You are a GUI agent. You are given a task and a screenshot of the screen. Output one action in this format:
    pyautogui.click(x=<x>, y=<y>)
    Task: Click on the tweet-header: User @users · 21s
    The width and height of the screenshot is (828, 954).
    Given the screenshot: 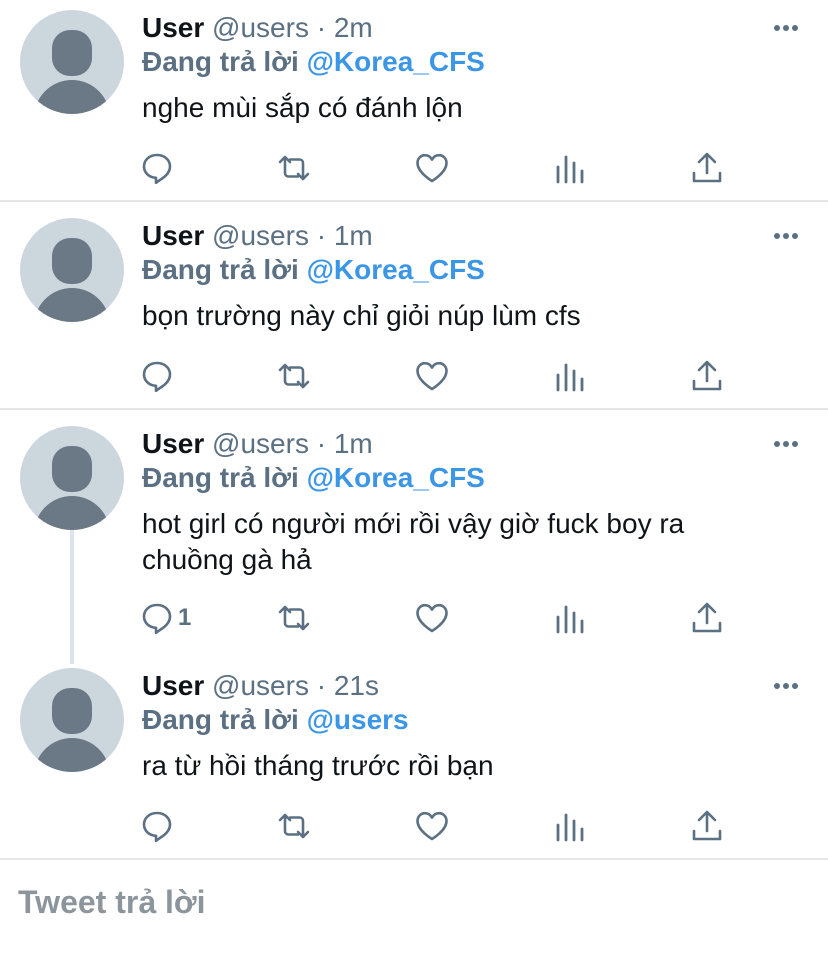 What is the action you would take?
    pyautogui.click(x=260, y=686)
    